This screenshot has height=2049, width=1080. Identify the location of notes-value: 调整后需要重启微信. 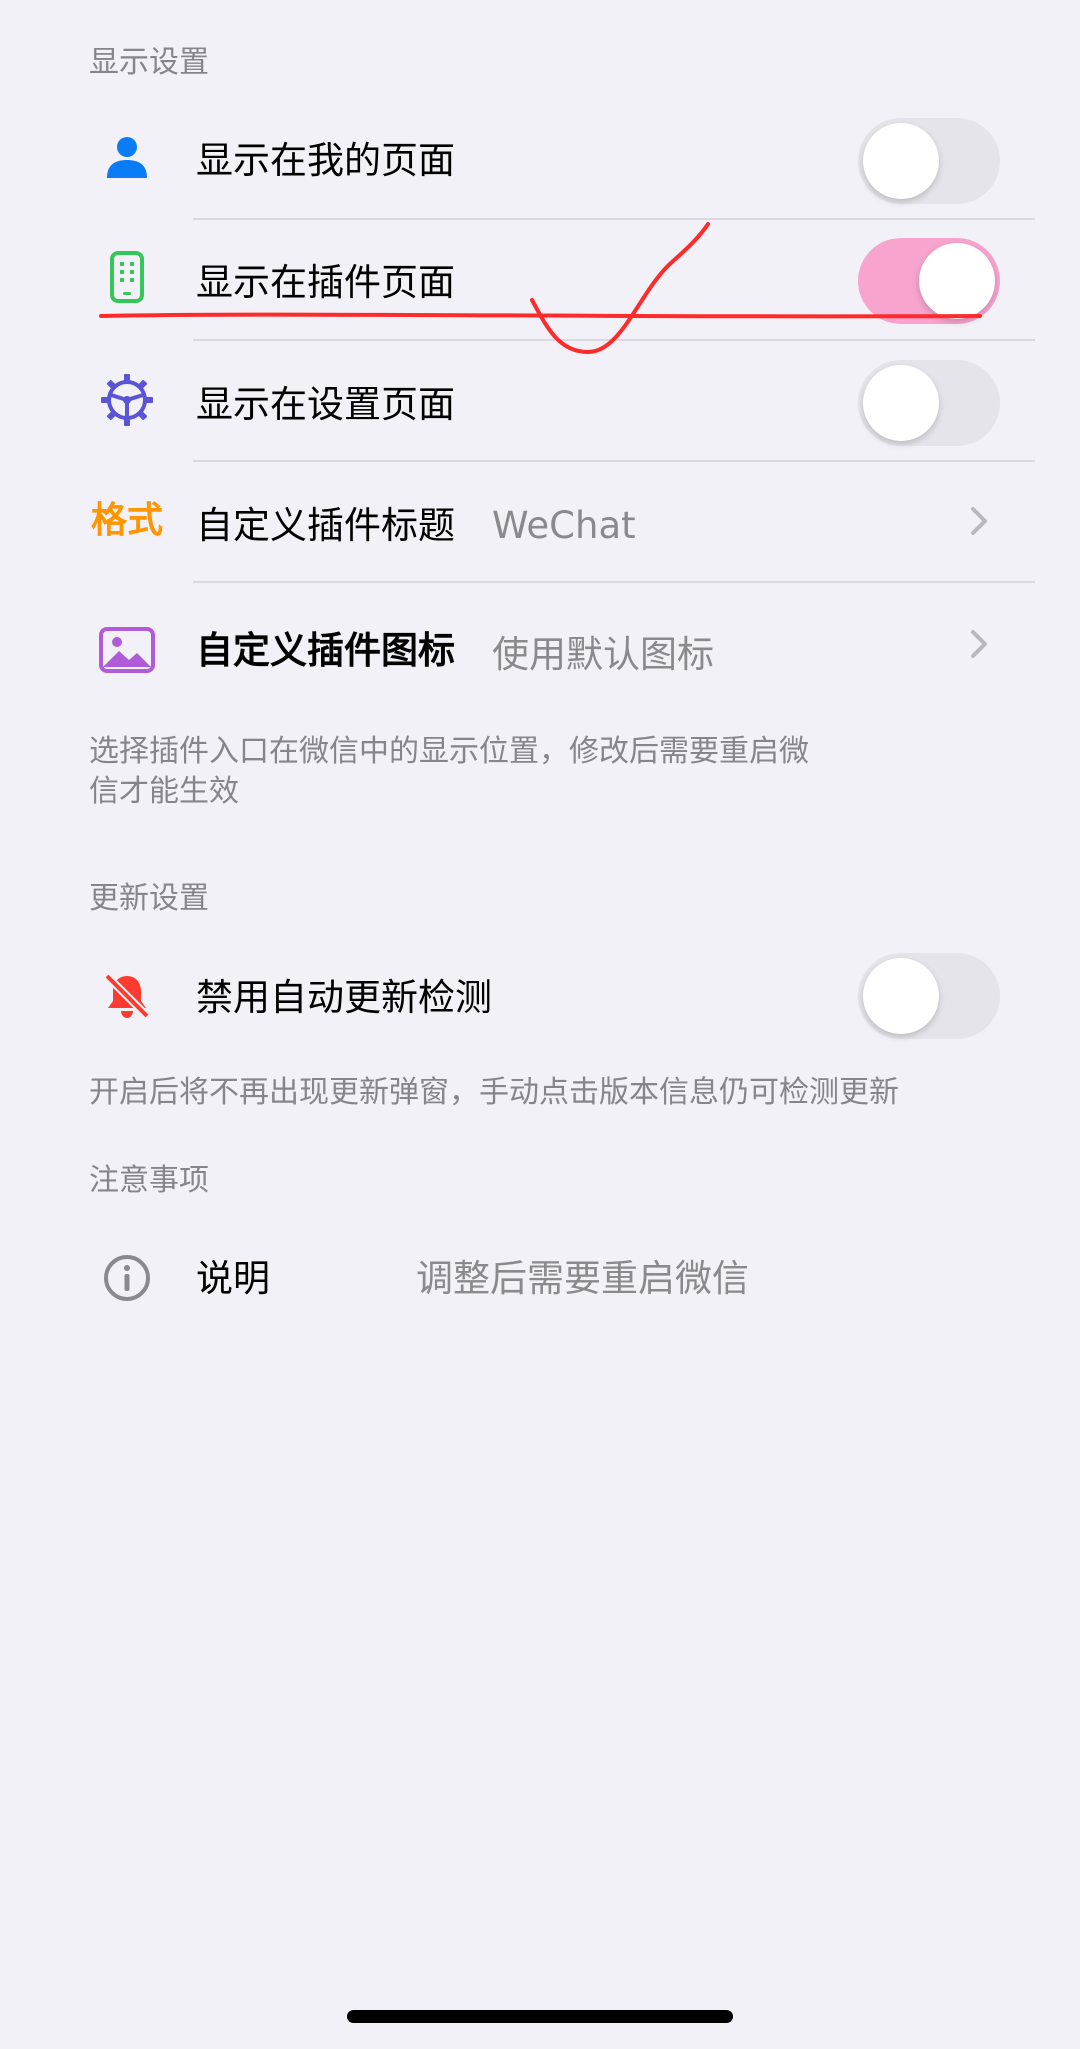
(582, 1278).